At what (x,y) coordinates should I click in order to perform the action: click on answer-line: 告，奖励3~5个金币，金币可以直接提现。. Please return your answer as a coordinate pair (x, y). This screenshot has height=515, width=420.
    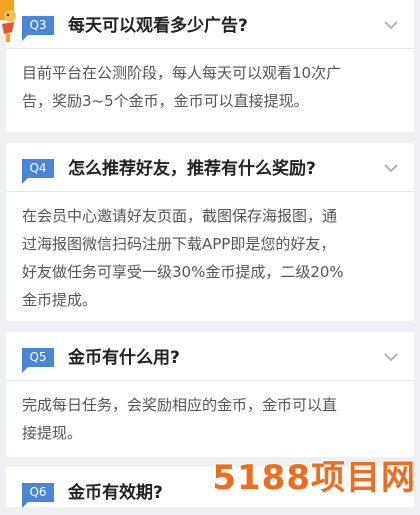
    Looking at the image, I should click on (165, 101).